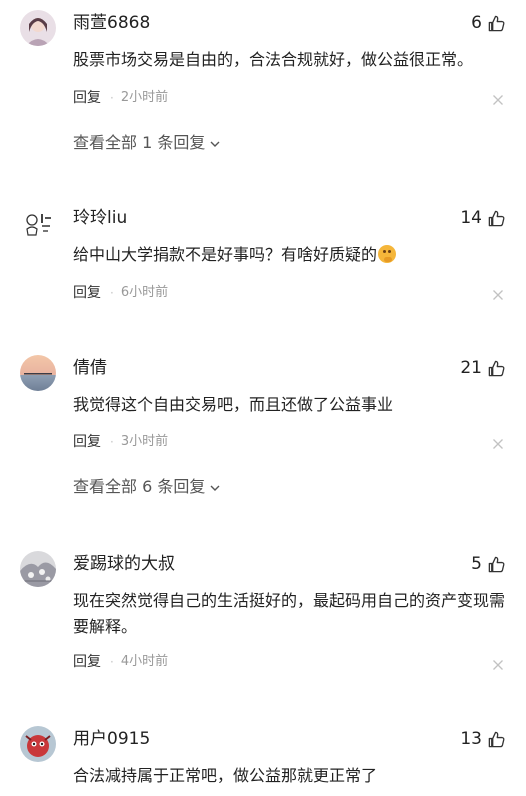 The width and height of the screenshot is (526, 796). Describe the element at coordinates (476, 564) in the screenshot. I see `like-count: 5` at that location.